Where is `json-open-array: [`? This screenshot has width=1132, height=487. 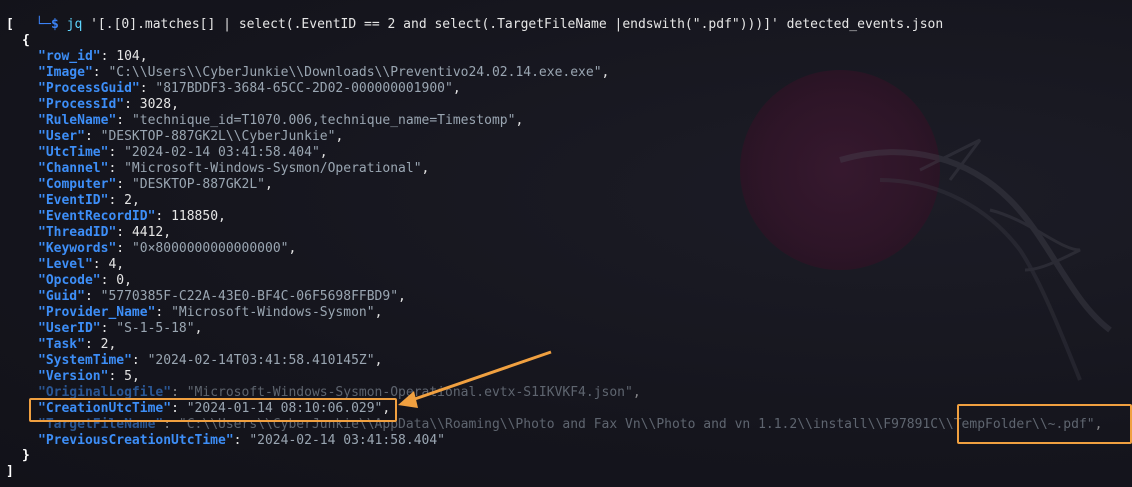
json-open-array: [ is located at coordinates (10, 24).